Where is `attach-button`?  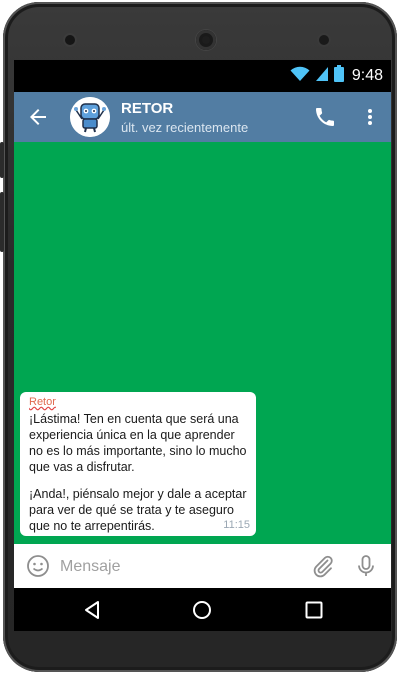 attach-button is located at coordinates (323, 566).